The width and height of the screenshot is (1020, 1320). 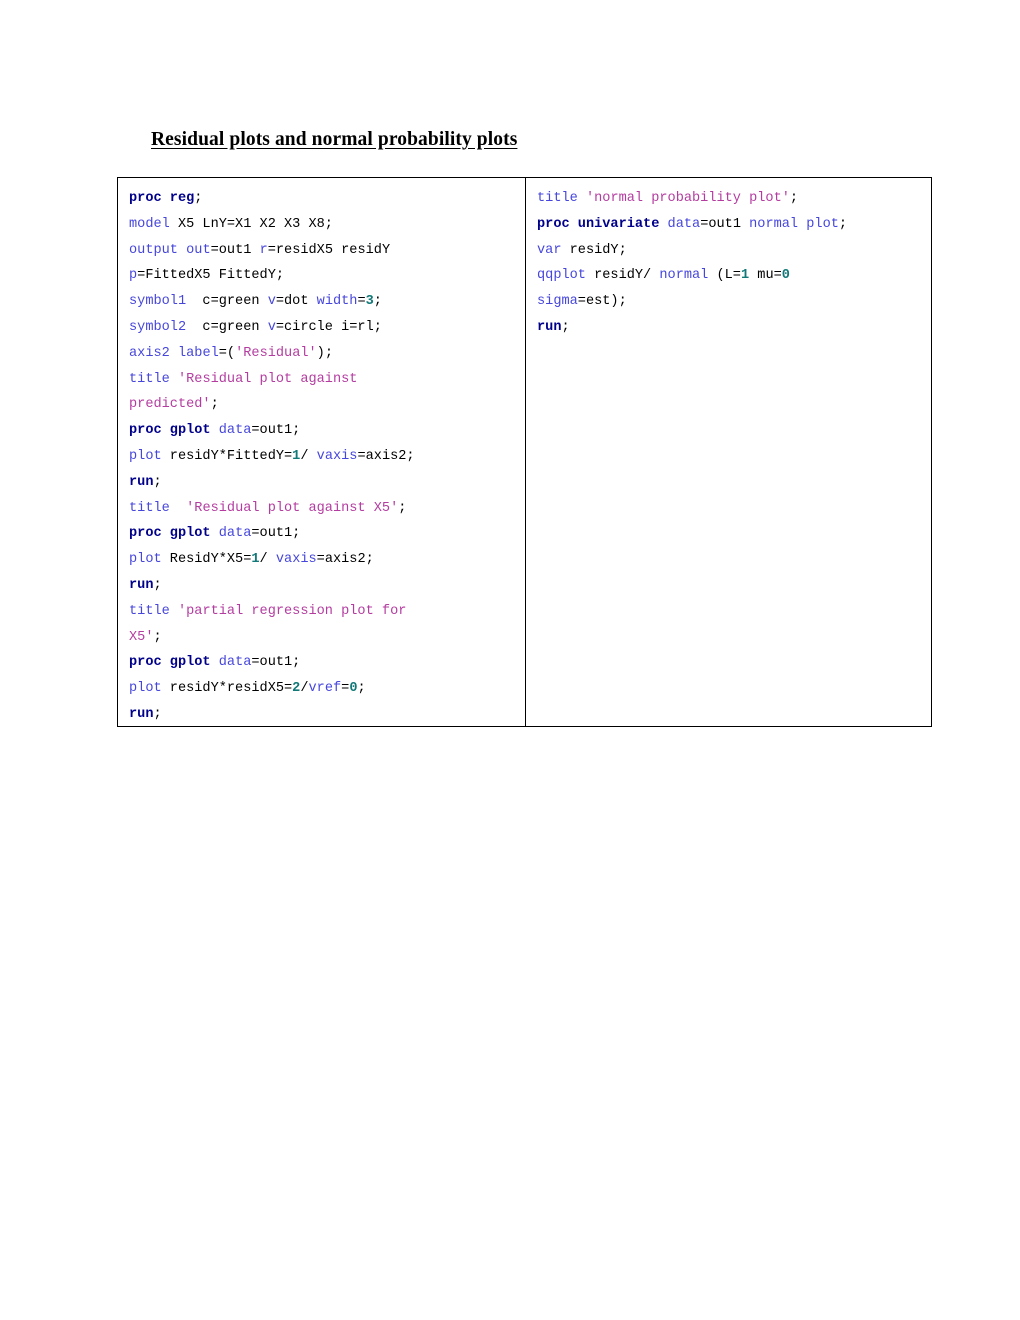 I want to click on code-token-str: 'partial regression plot for, so click(x=292, y=611).